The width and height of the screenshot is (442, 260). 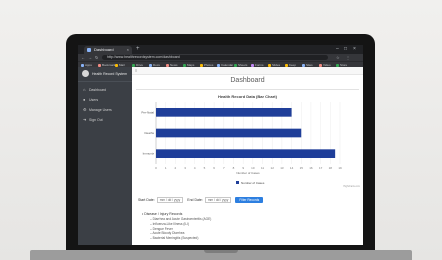 What do you see at coordinates (262, 168) in the screenshot?
I see `x-tick-label: 11` at bounding box center [262, 168].